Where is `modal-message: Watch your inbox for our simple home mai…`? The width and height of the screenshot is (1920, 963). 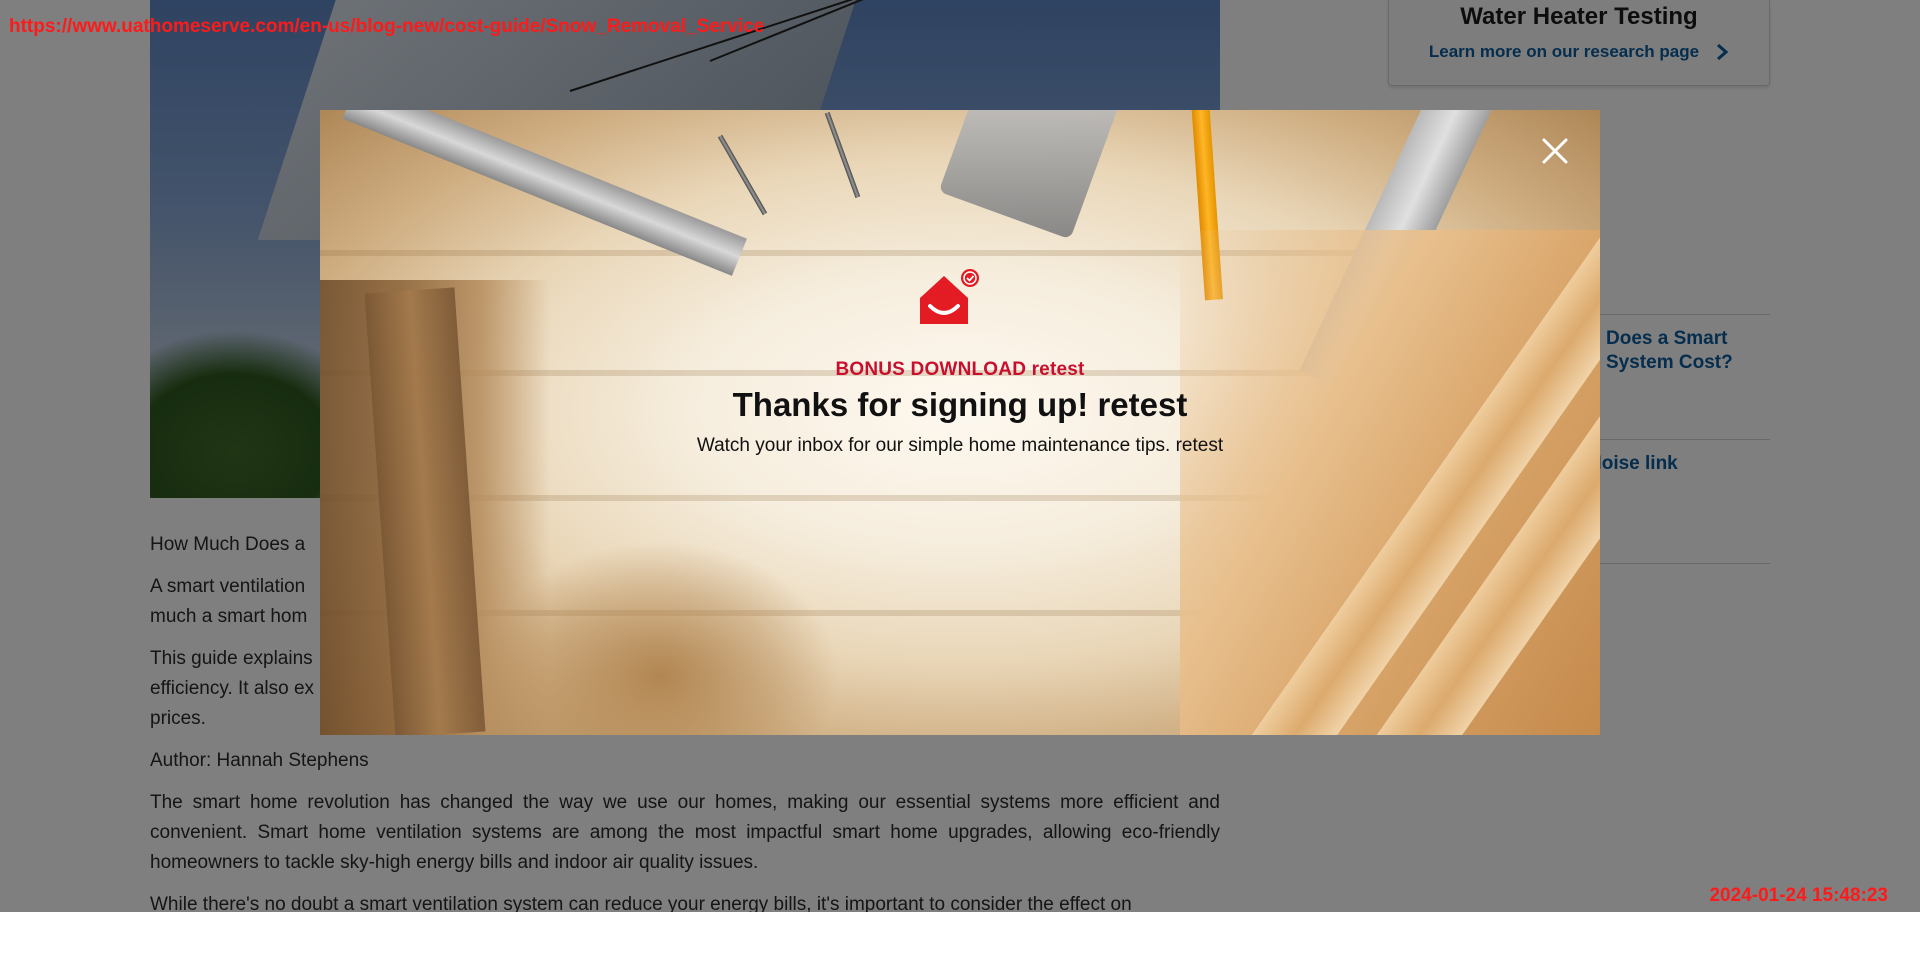
modal-message: Watch your inbox for our simple home mai… is located at coordinates (960, 445).